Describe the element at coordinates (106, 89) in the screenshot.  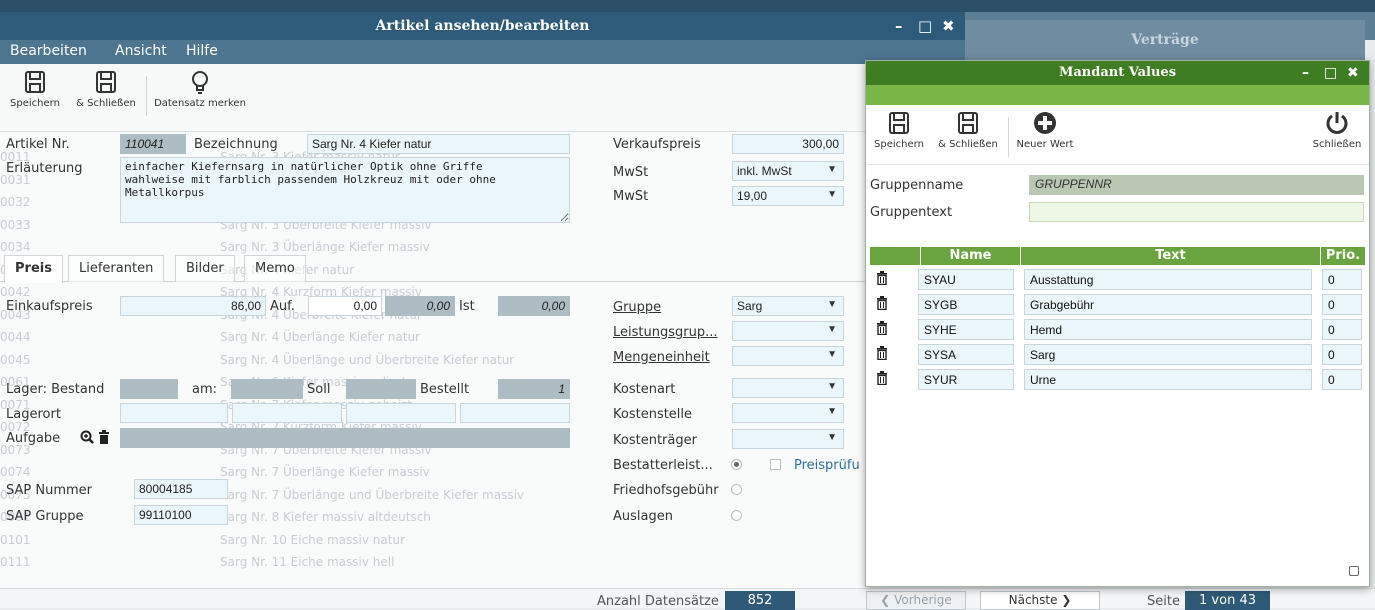
I see `save-close-button: & Schließen` at that location.